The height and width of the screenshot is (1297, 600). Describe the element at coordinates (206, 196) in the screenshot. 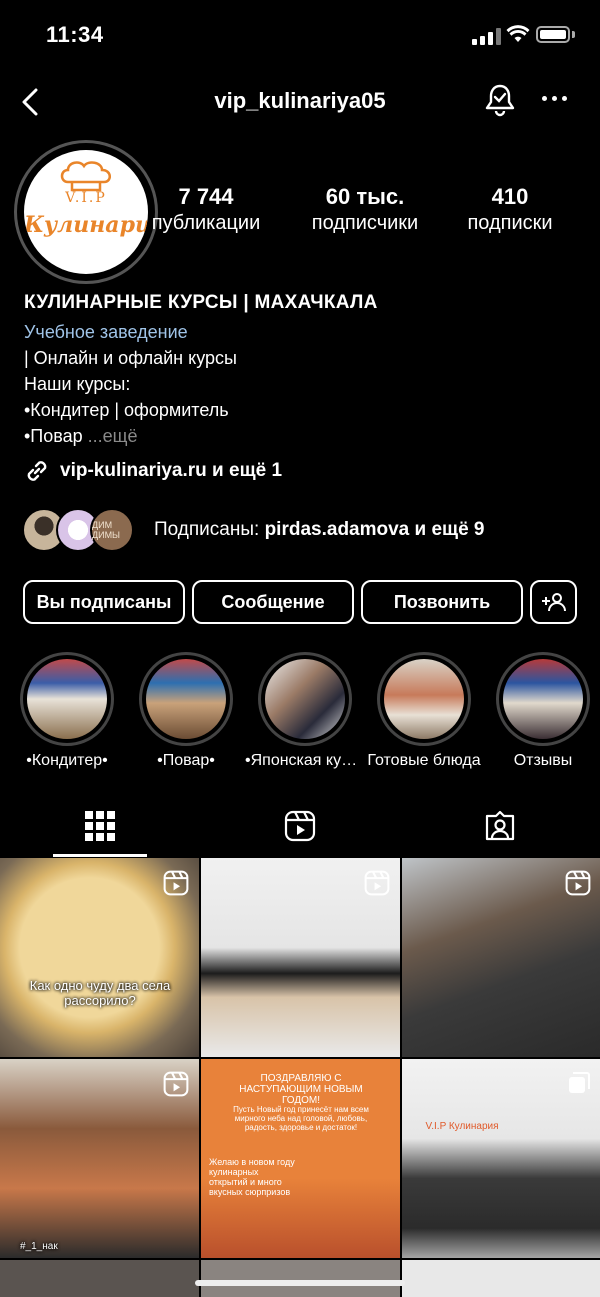

I see `stat-posts-value: 7 744` at that location.